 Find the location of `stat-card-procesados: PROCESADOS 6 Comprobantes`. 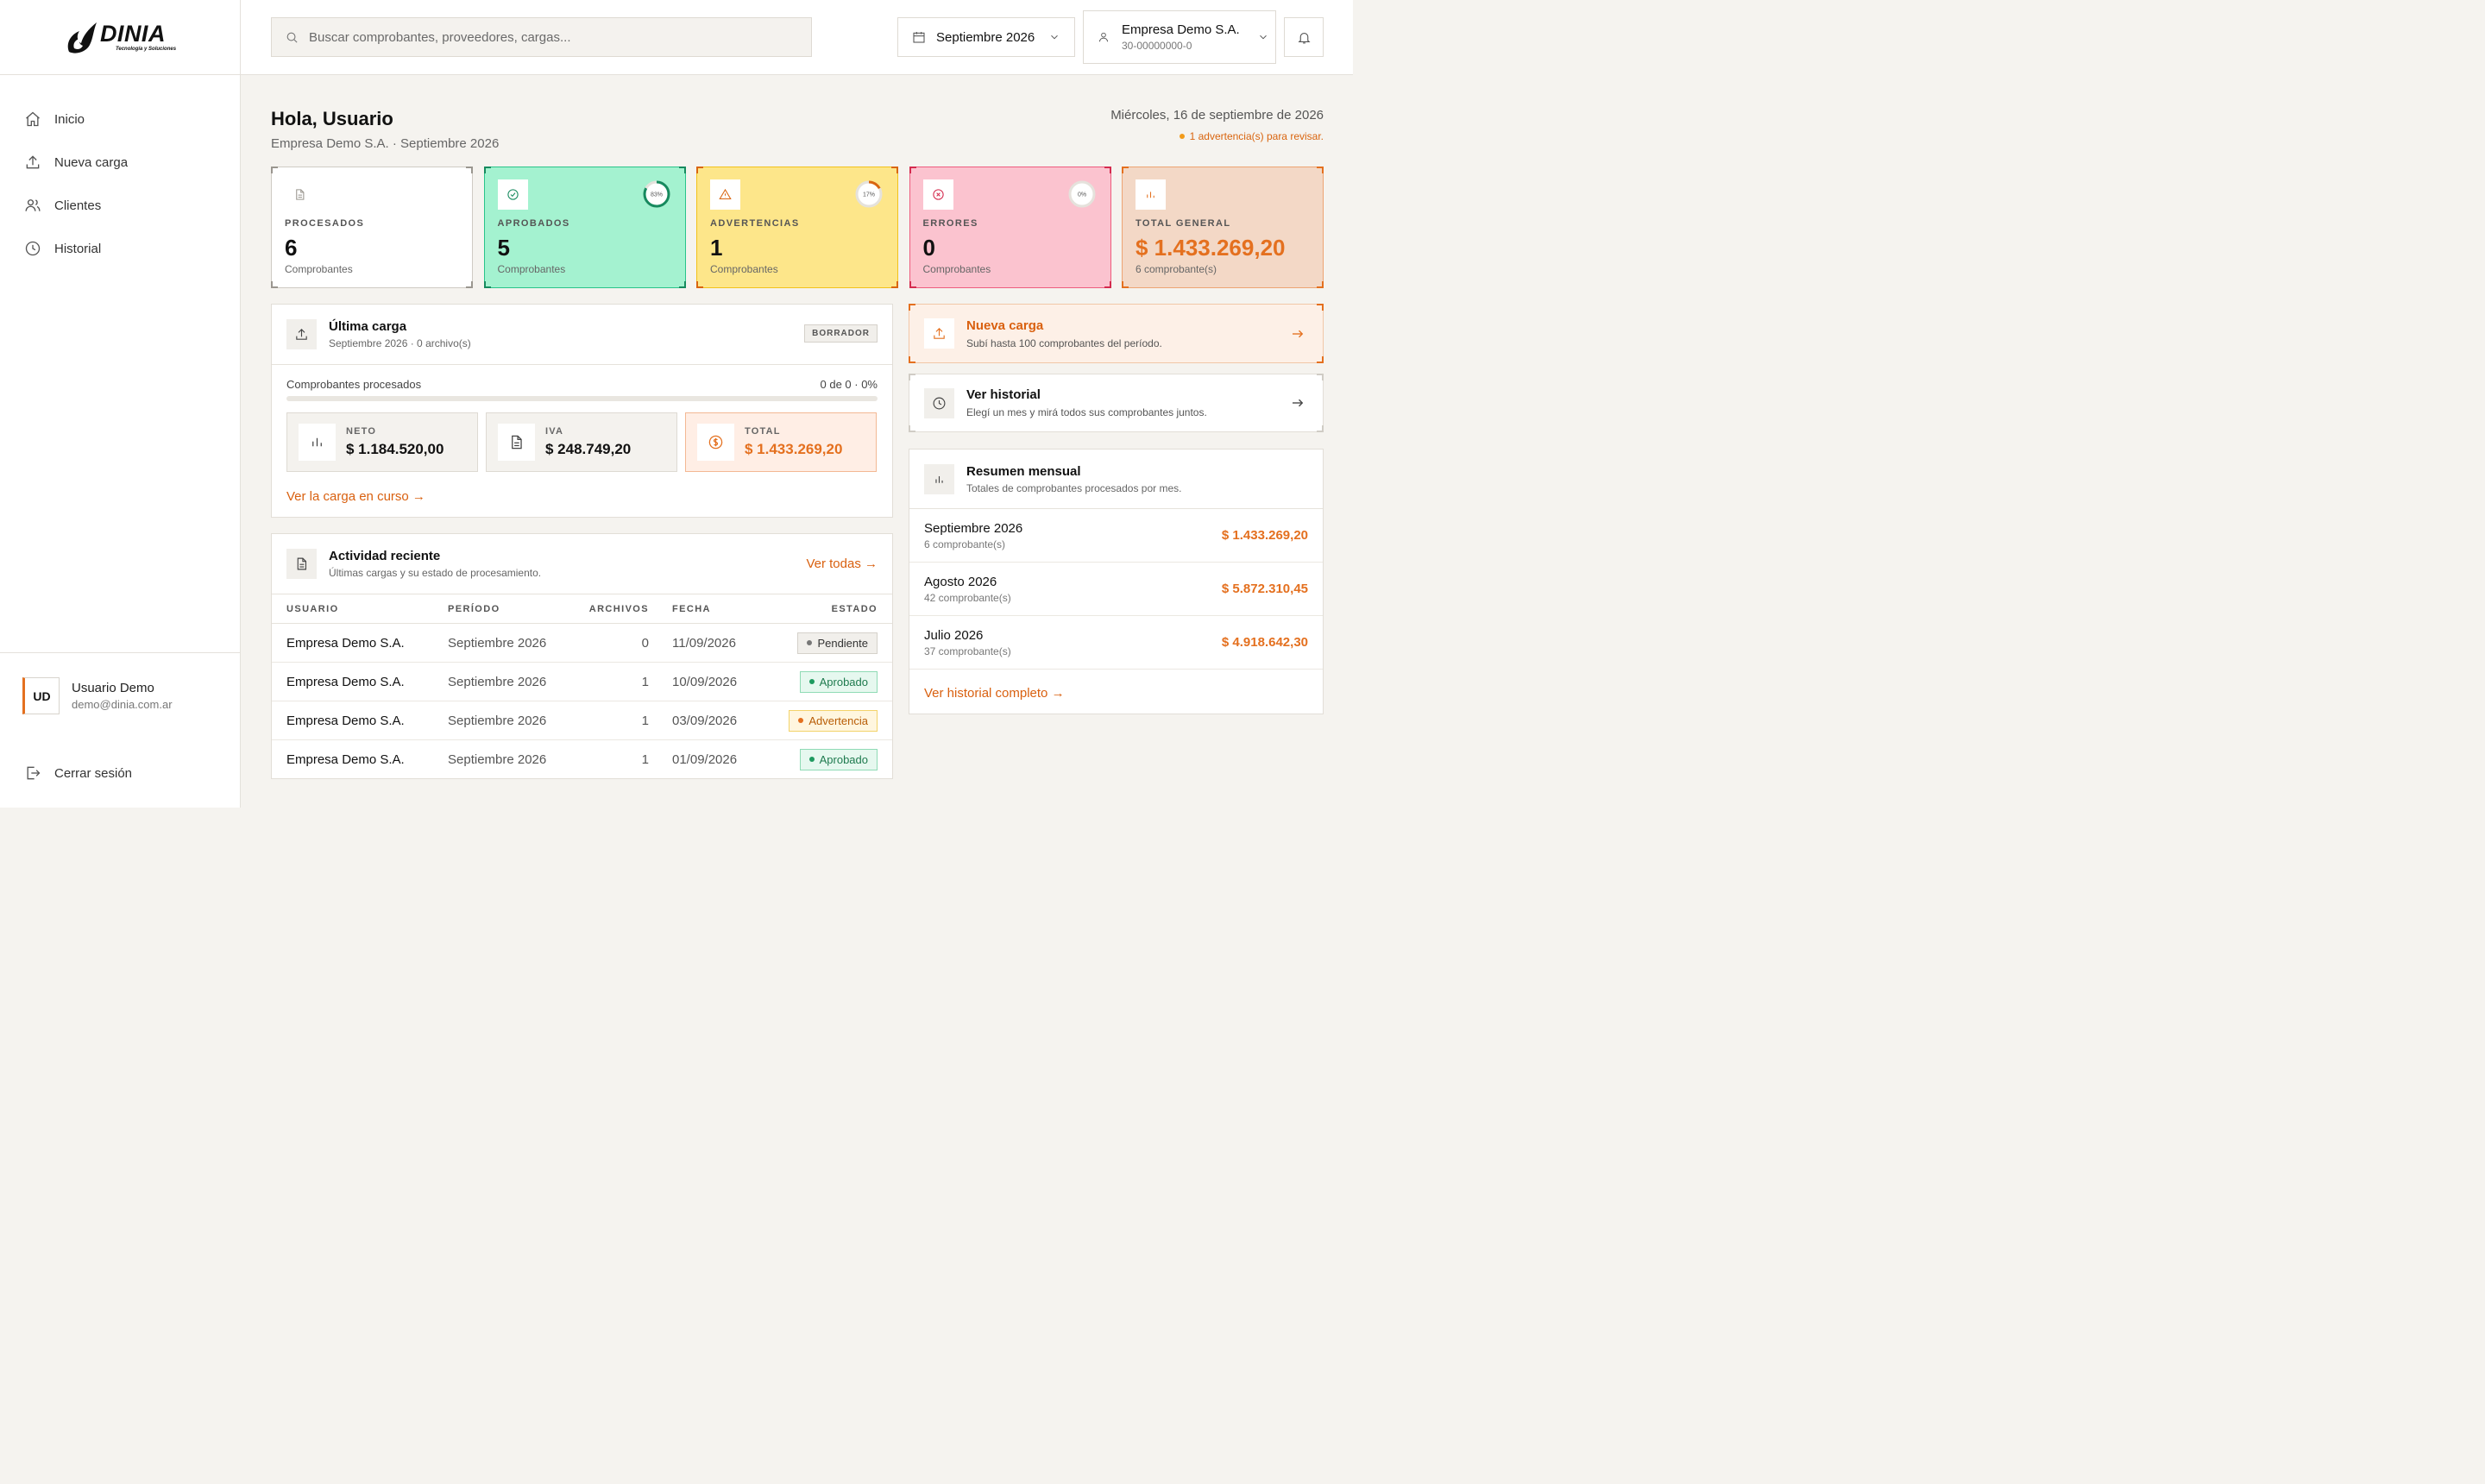

stat-card-procesados: PROCESADOS 6 Comprobantes is located at coordinates (372, 227).